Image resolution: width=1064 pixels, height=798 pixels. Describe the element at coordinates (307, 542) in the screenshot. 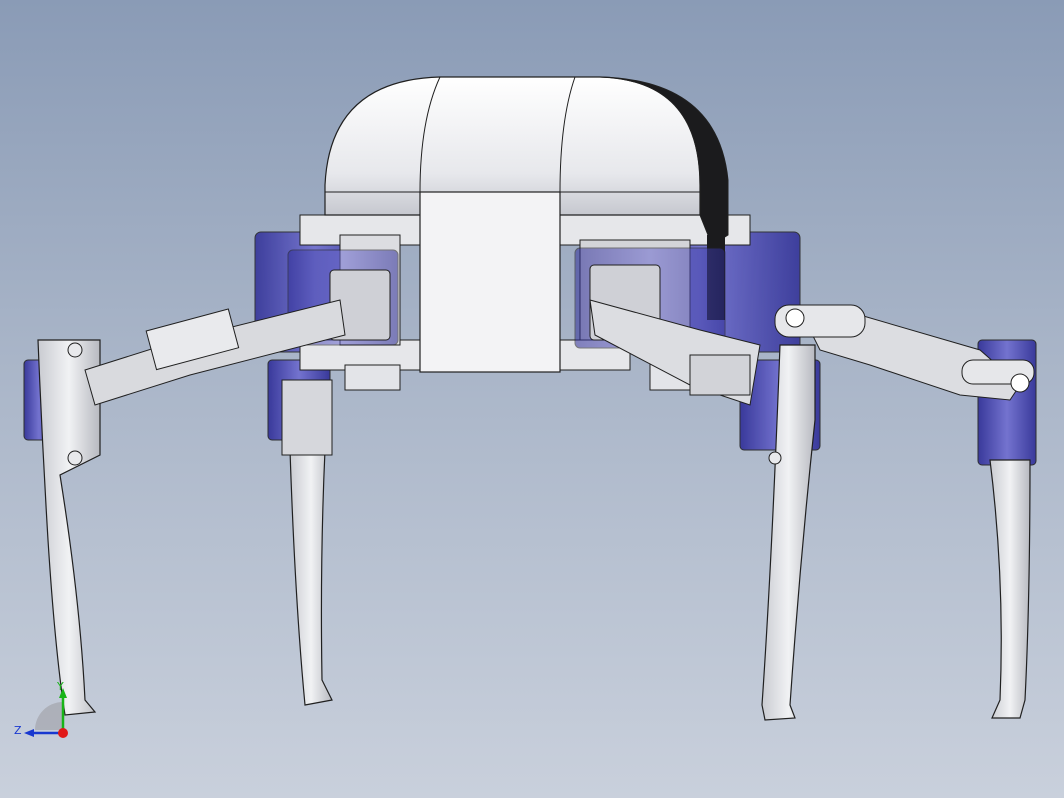

I see `leg-left-inner` at that location.